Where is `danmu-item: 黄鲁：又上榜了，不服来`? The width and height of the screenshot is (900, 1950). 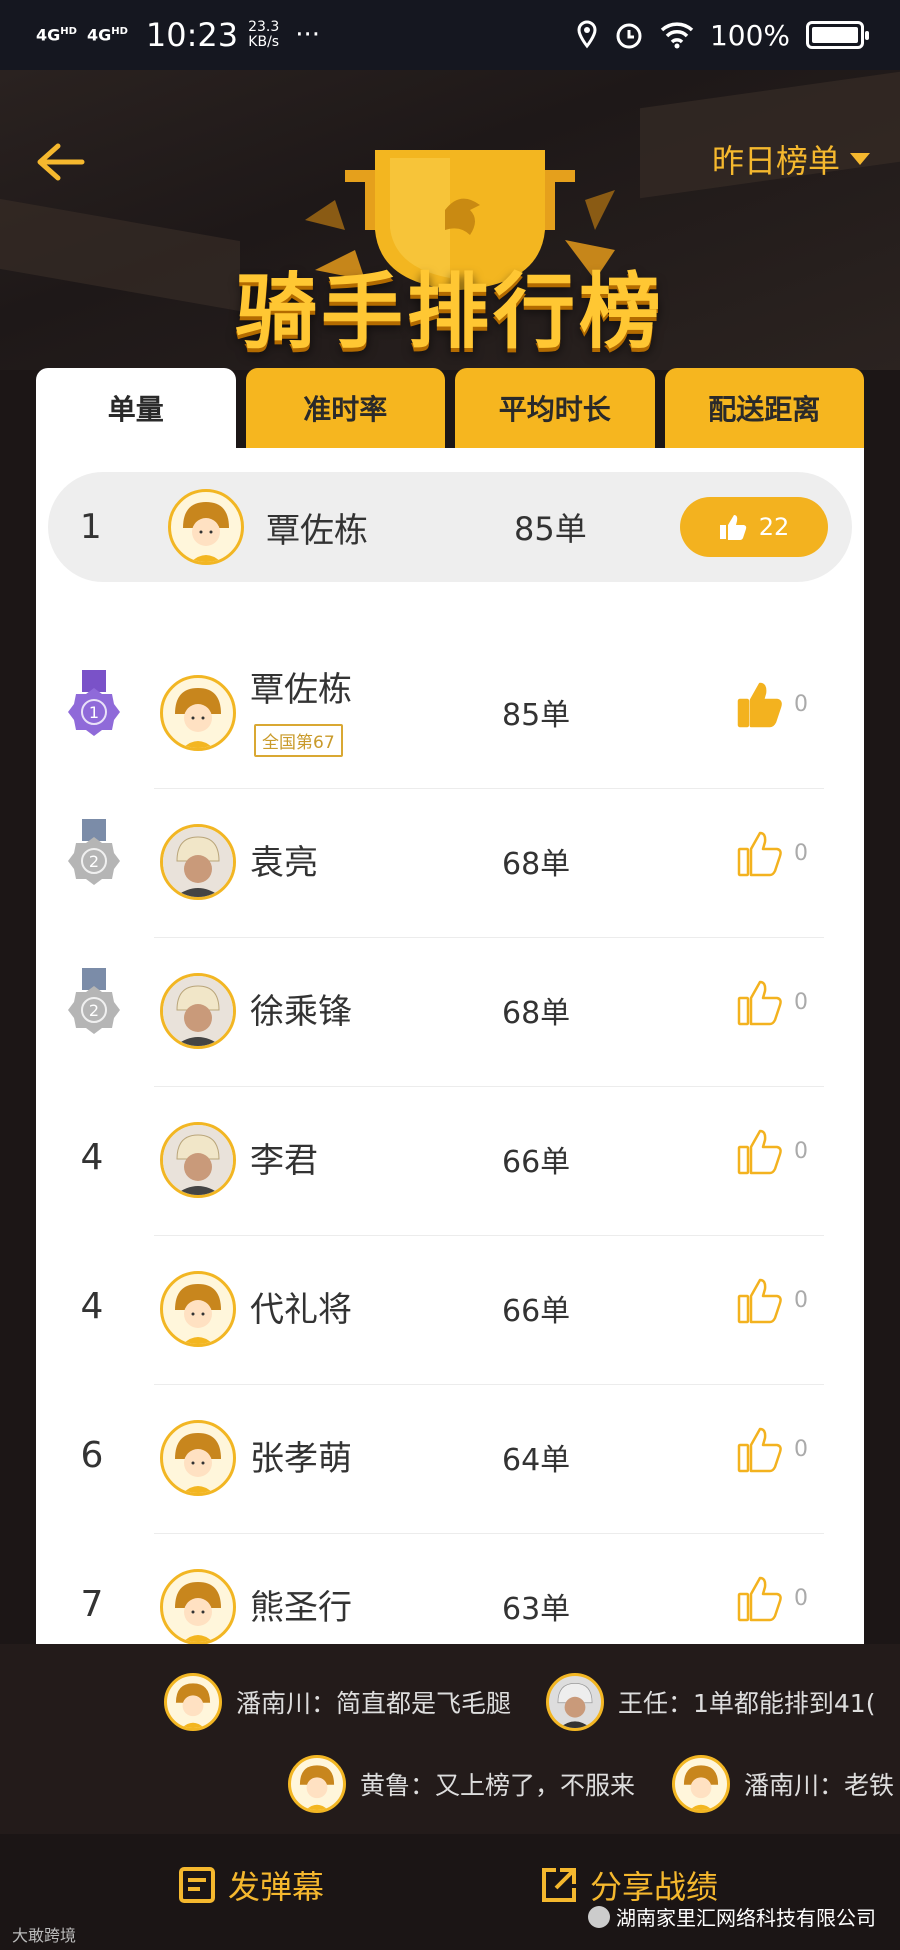 danmu-item: 黄鲁：又上榜了，不服来 is located at coordinates (462, 1784).